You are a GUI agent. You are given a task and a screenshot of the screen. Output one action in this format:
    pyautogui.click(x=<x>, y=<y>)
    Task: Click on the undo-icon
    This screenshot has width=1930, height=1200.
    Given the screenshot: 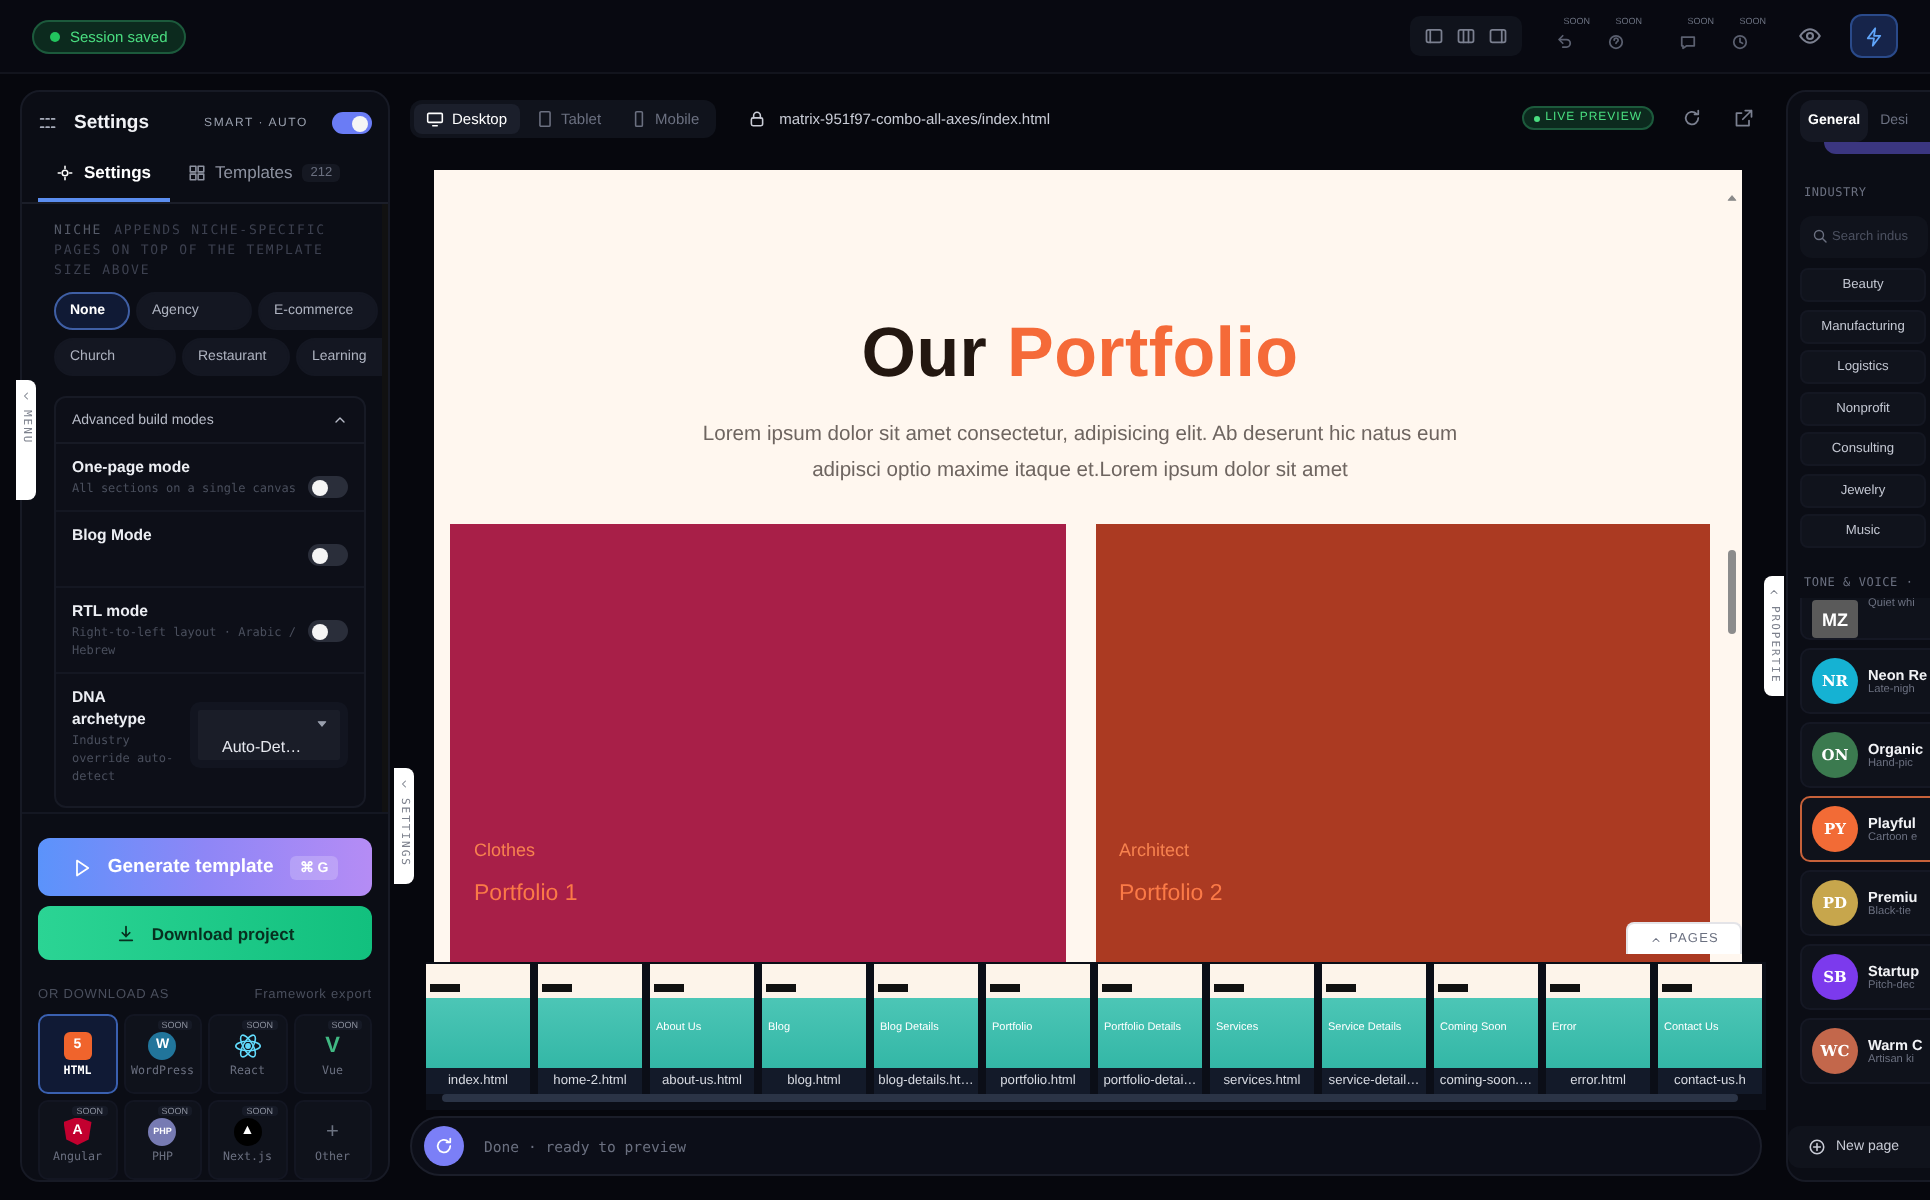 What is the action you would take?
    pyautogui.click(x=1564, y=42)
    